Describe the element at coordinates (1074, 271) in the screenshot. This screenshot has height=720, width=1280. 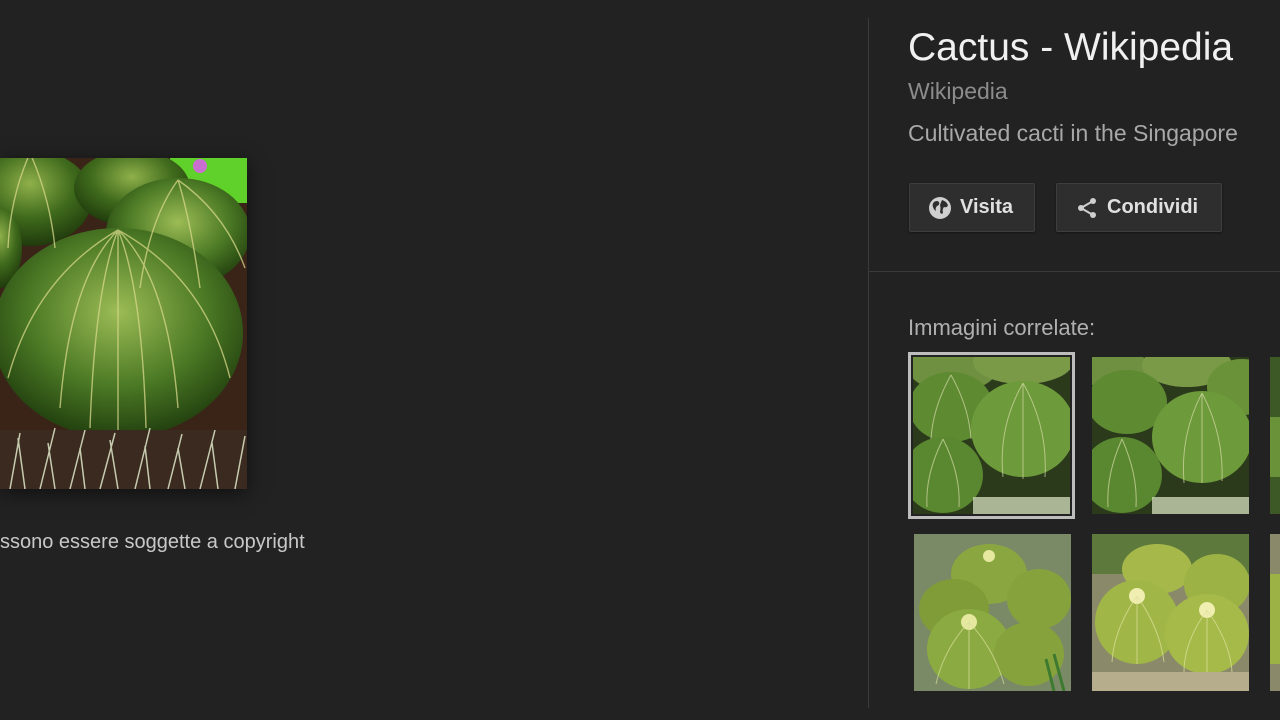
I see `section-divider` at that location.